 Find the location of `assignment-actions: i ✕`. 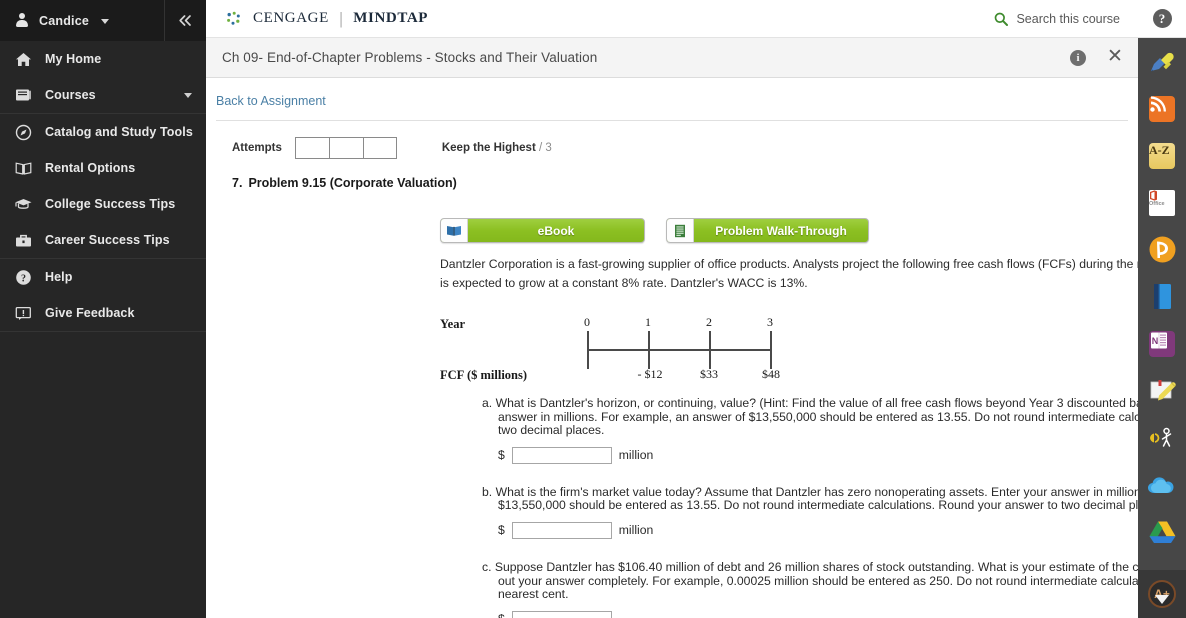

assignment-actions: i ✕ is located at coordinates (1097, 57).